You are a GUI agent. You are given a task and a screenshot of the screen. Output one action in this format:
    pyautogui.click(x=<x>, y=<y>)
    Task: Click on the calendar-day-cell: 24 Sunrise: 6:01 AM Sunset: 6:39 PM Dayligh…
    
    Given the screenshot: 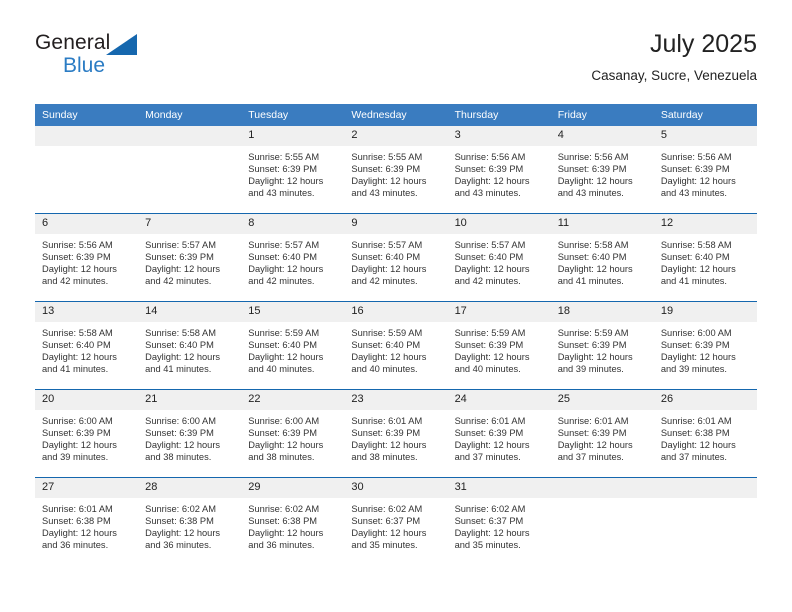 What is the action you would take?
    pyautogui.click(x=499, y=433)
    